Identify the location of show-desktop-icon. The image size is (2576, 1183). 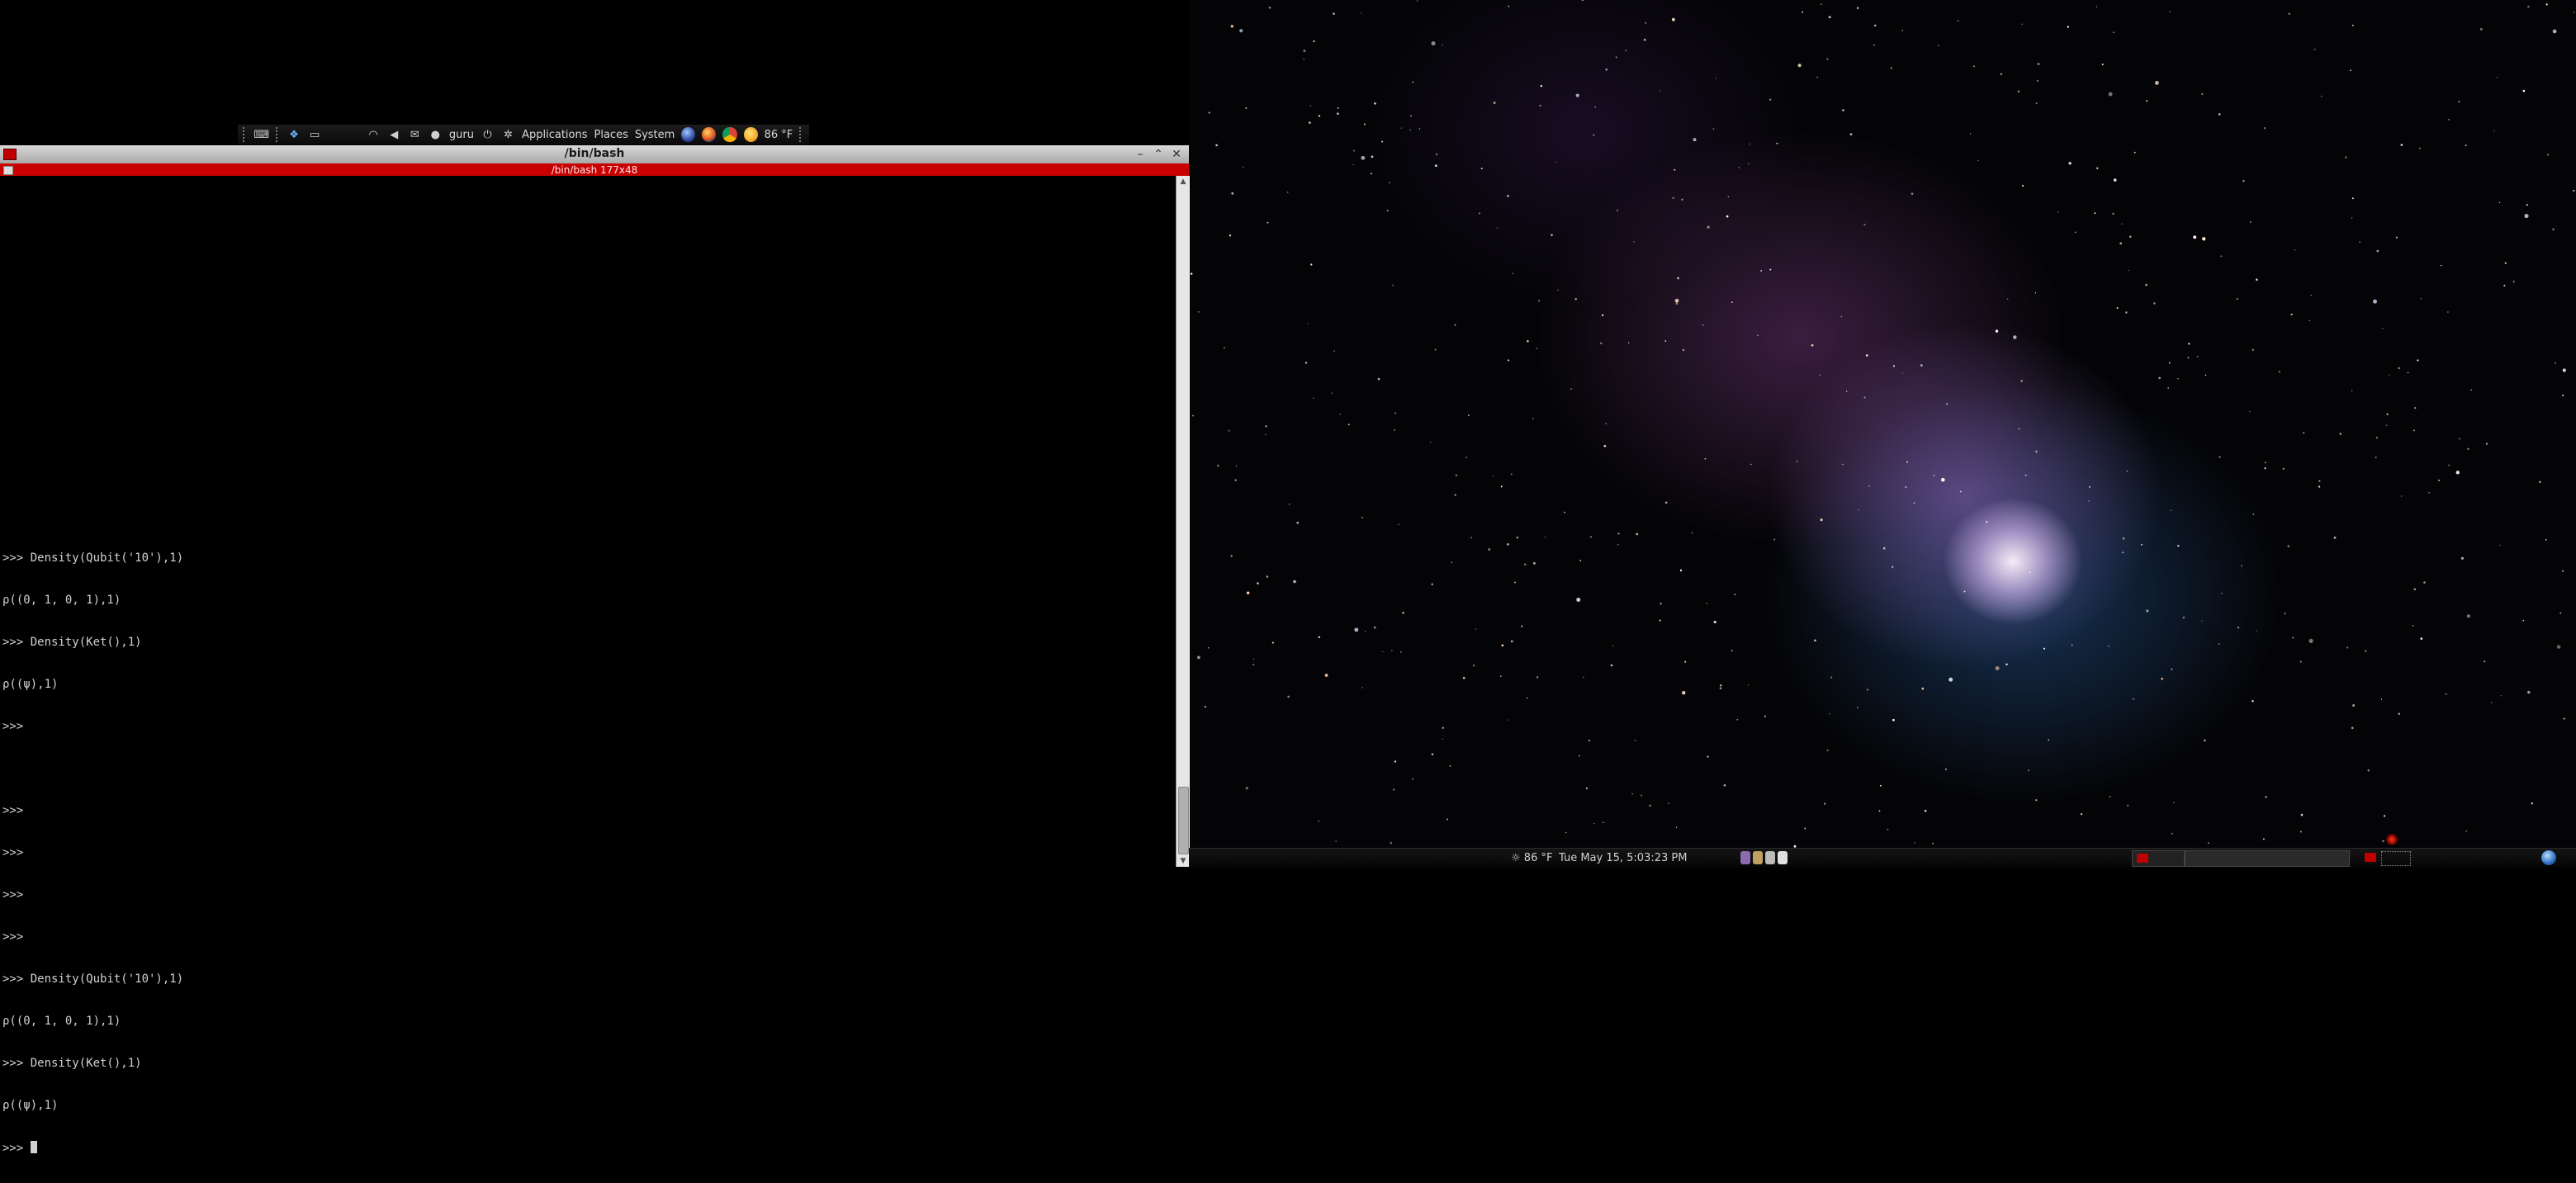
(2370, 857).